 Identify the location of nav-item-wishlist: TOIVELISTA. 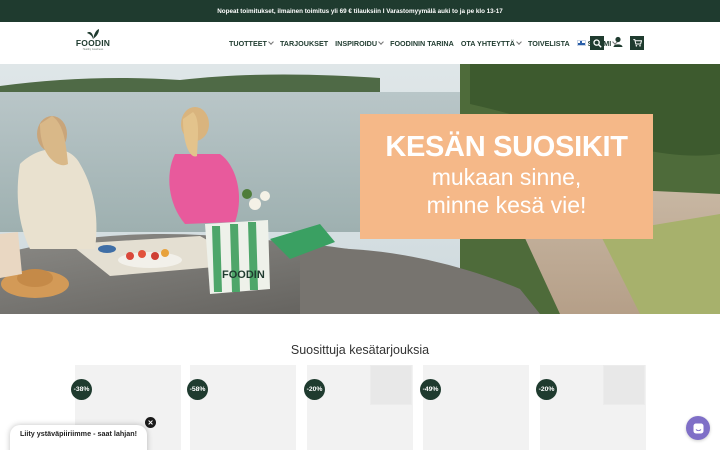
(549, 43).